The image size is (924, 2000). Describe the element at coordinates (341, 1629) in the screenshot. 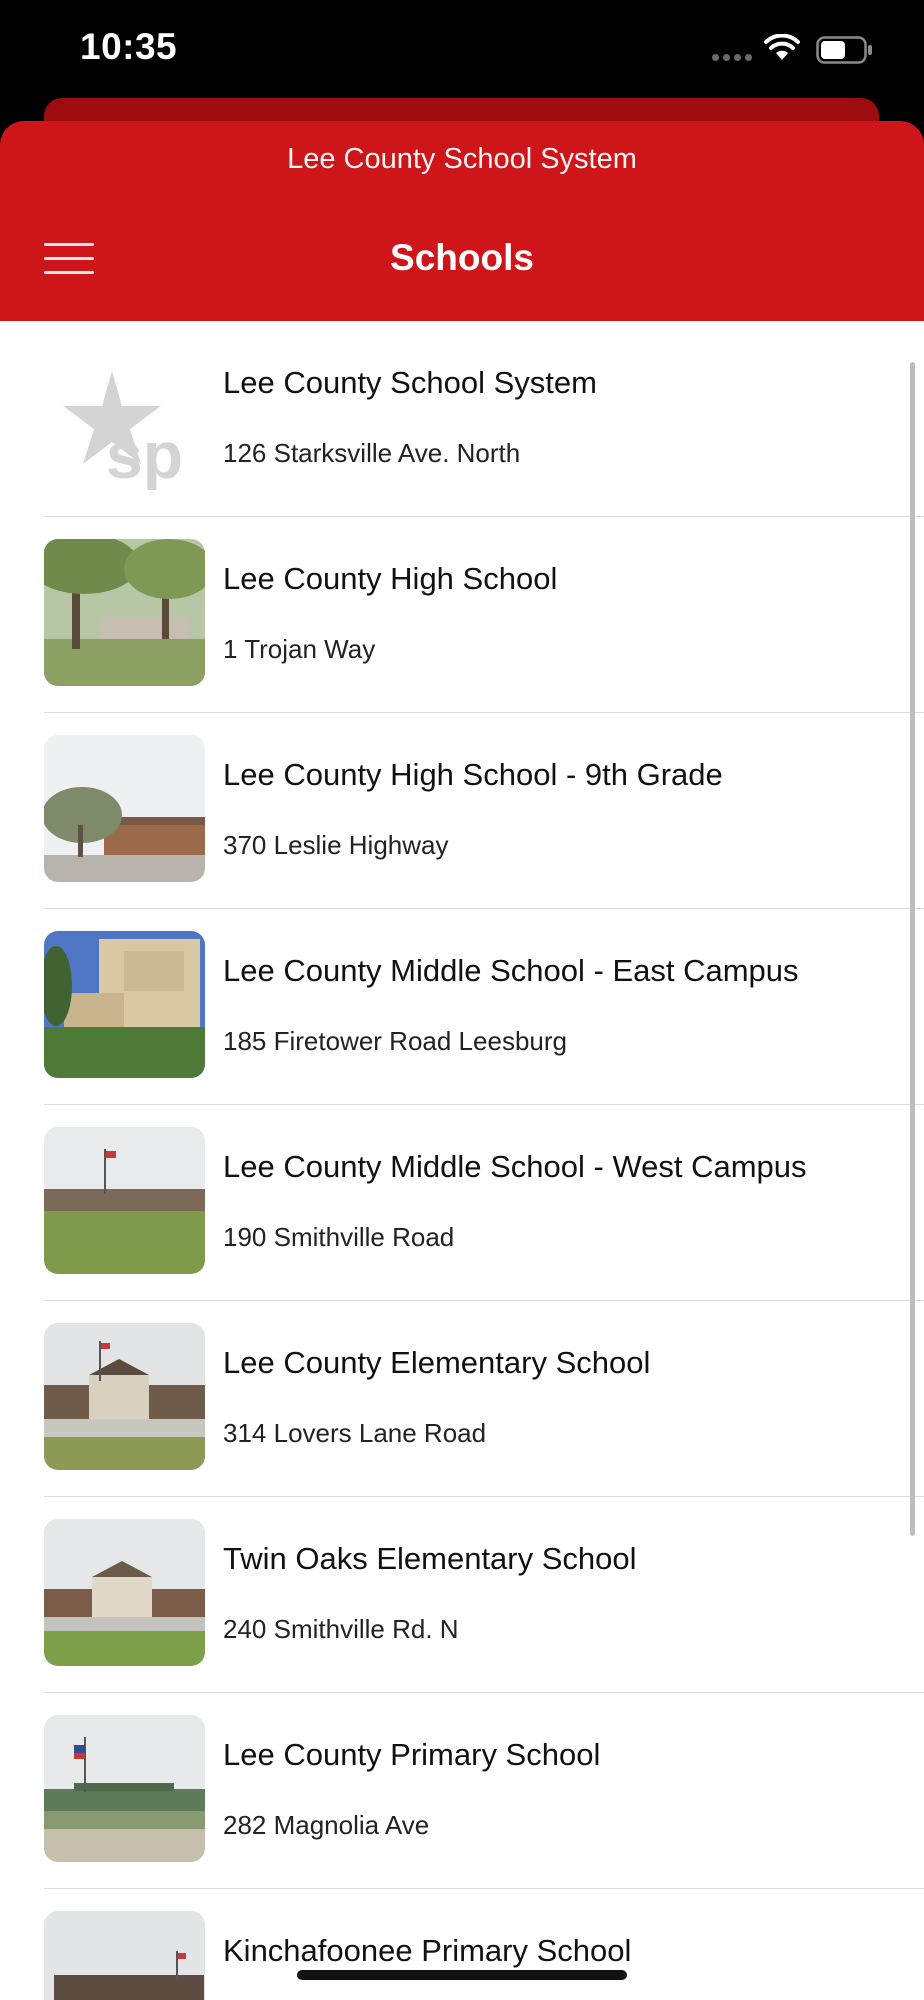

I see `school-address: 240 Smithville Rd. N` at that location.